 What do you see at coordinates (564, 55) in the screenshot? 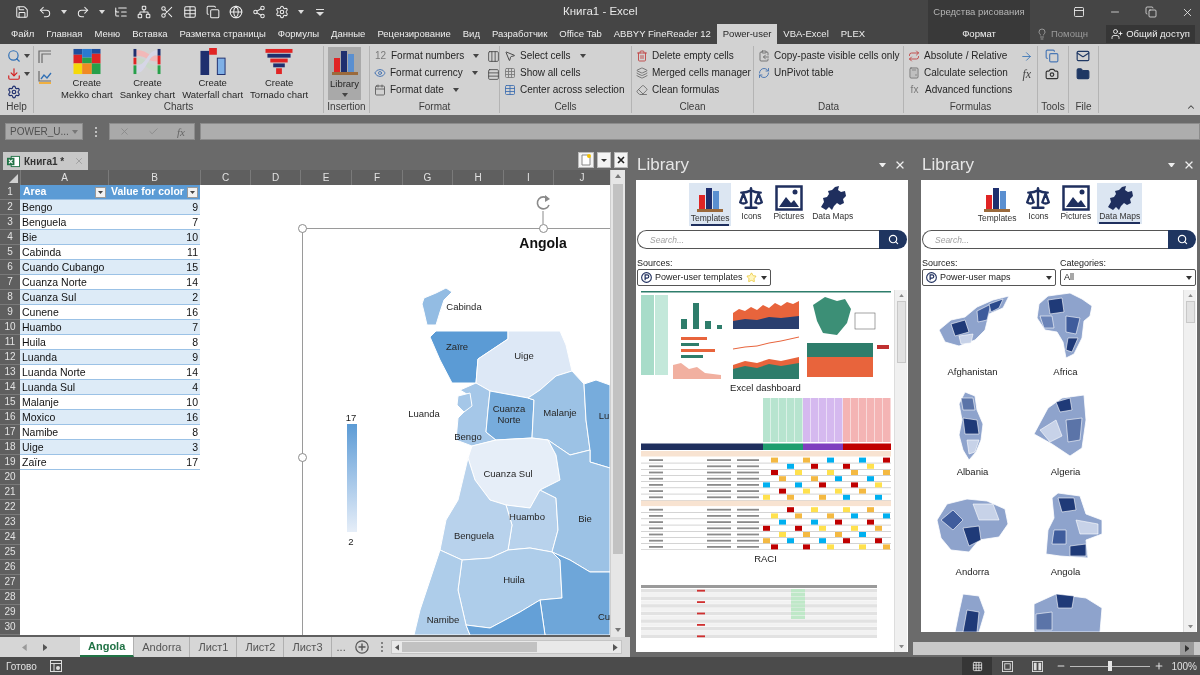
I see `ribbon-item: Select cells` at bounding box center [564, 55].